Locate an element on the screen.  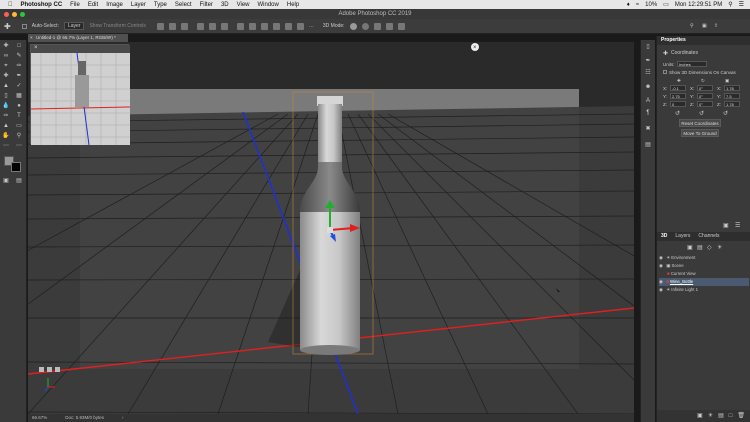
menu-select: Select is located at coordinates (183, 5).